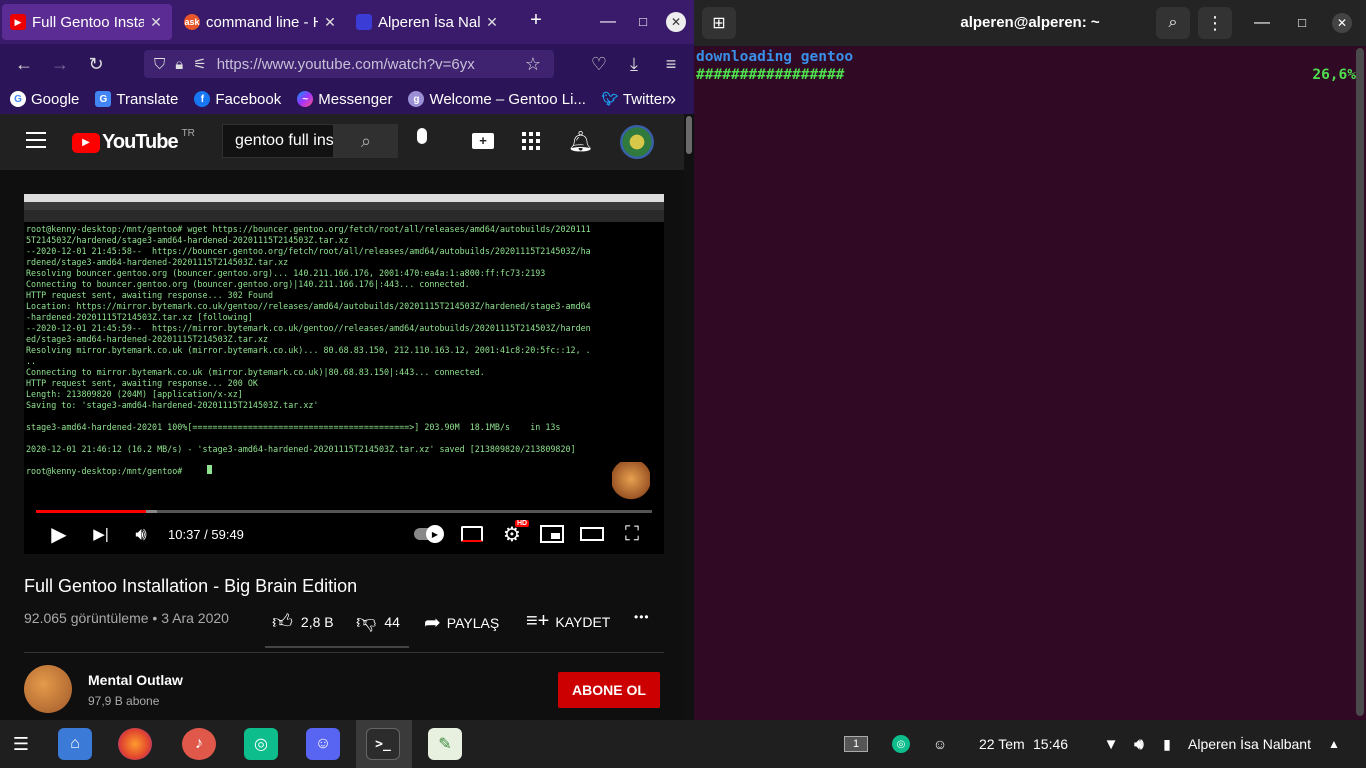  I want to click on create-video-icon: +, so click(483, 141).